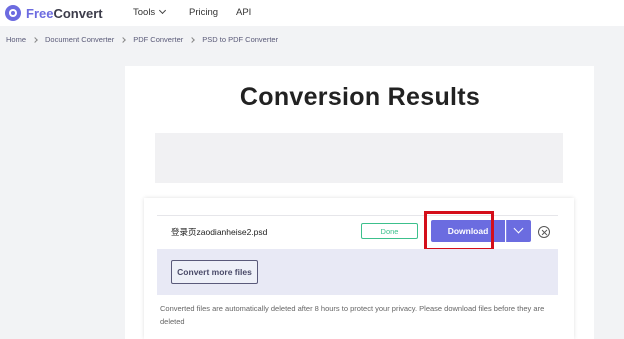 This screenshot has height=339, width=624. I want to click on nav-pricing: Pricing, so click(203, 12).